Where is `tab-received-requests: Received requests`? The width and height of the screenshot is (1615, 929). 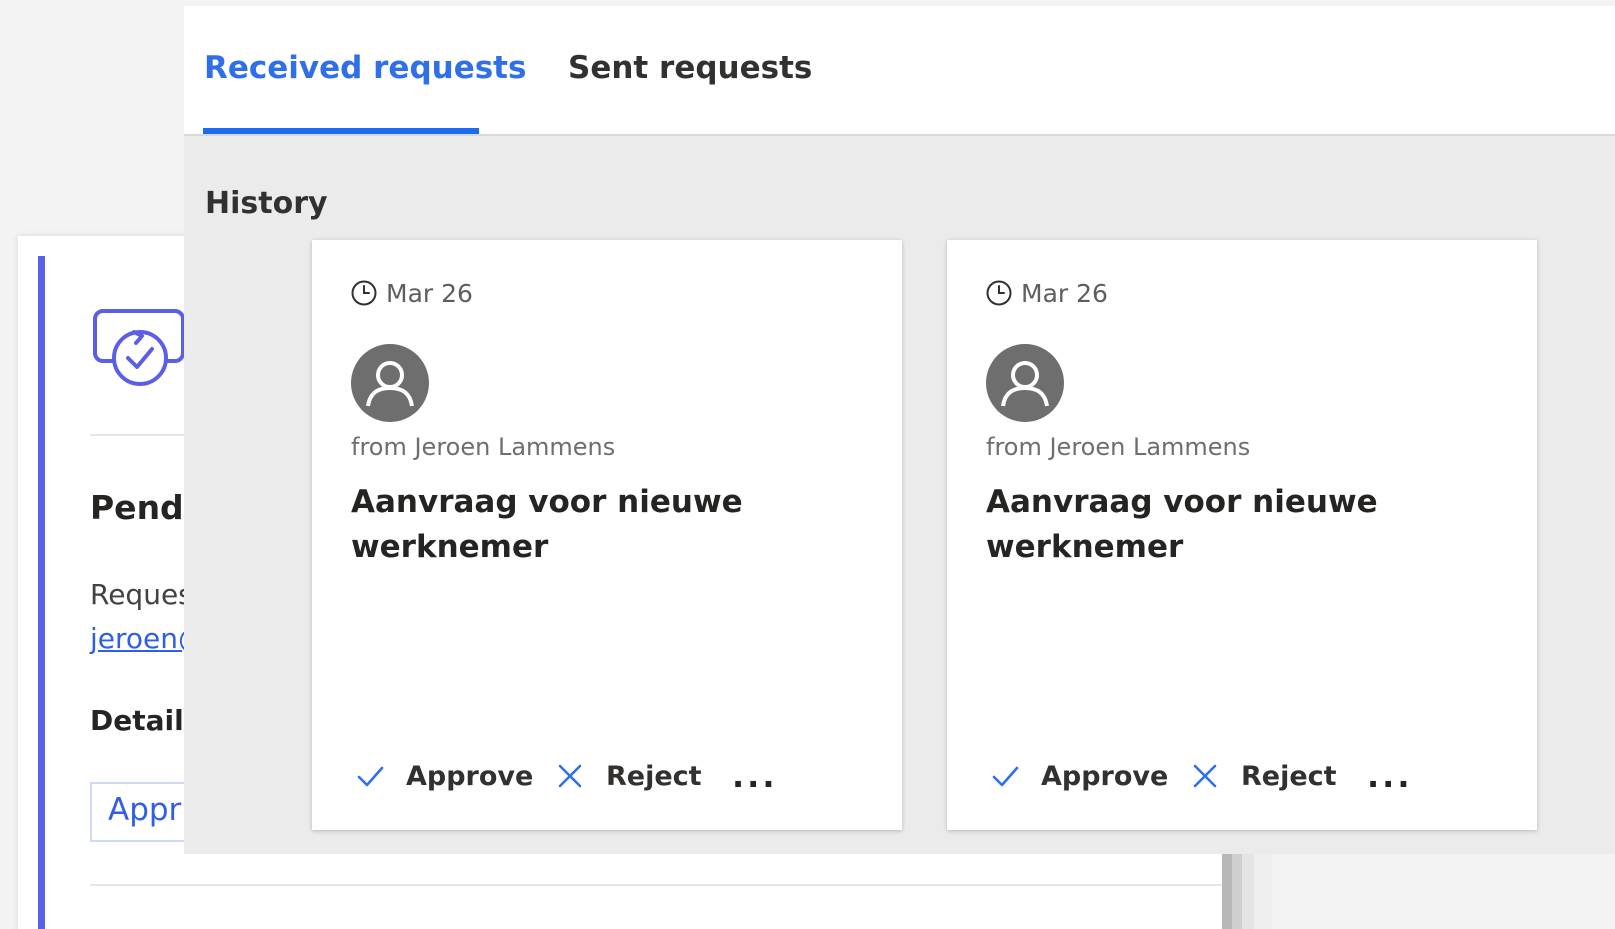
tab-received-requests: Received requests is located at coordinates (365, 68).